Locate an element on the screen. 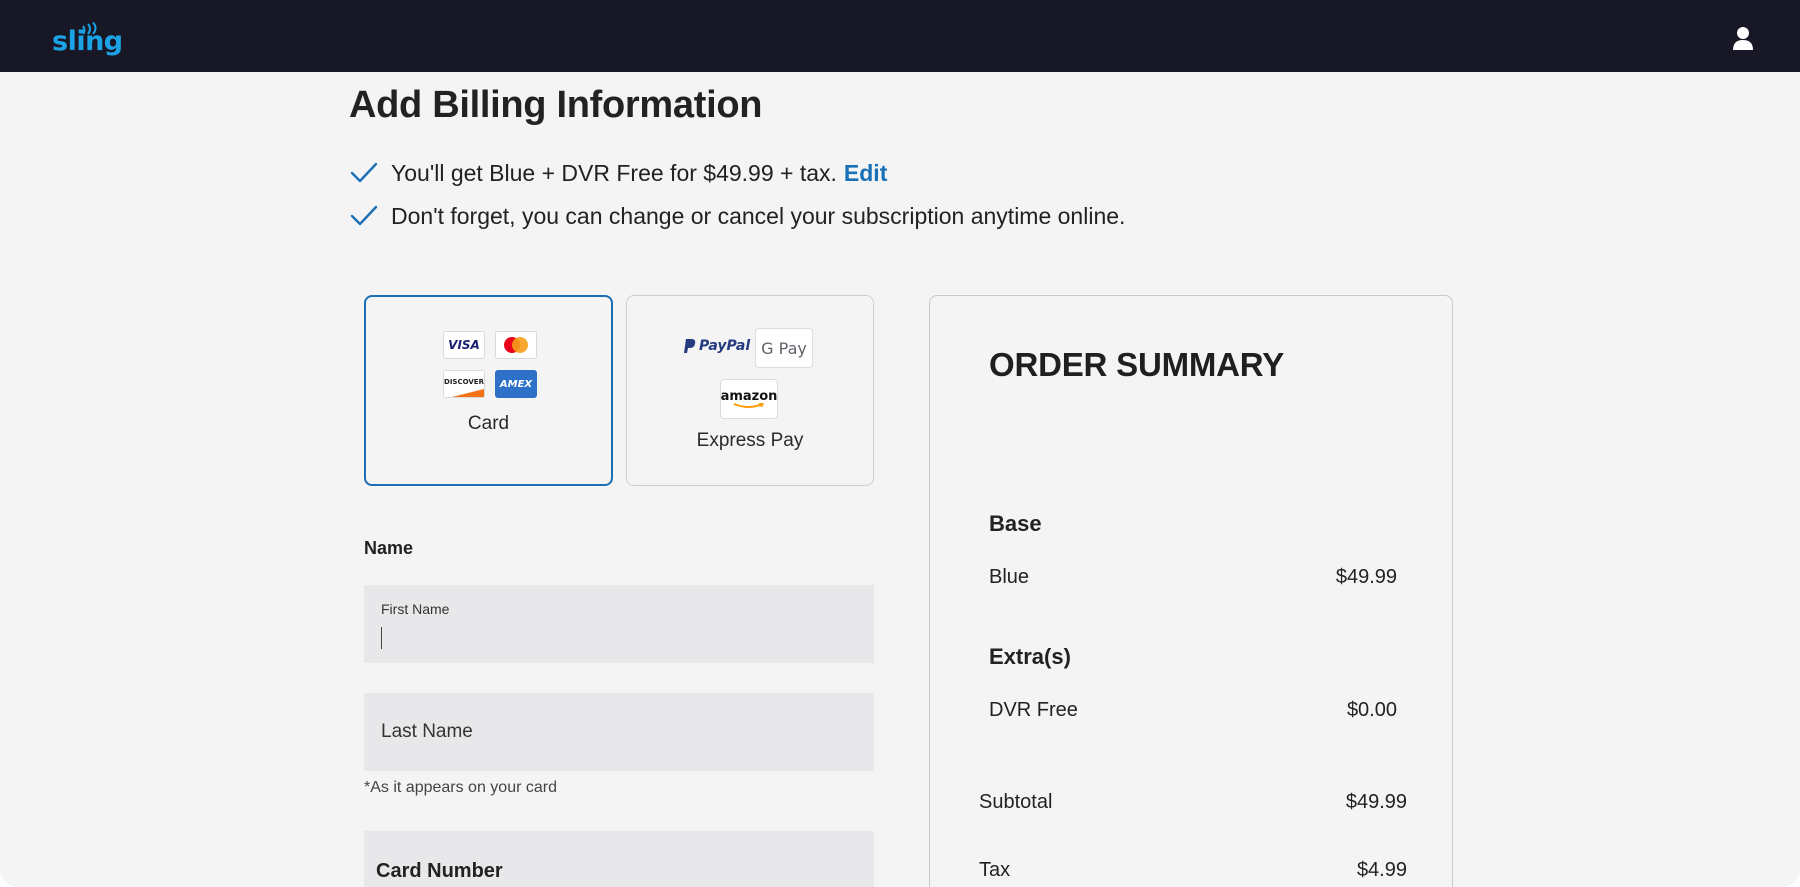 This screenshot has width=1800, height=887. logo-text: sling is located at coordinates (87, 41).